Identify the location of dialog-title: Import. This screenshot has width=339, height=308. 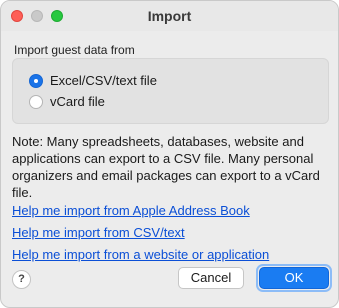
(169, 16).